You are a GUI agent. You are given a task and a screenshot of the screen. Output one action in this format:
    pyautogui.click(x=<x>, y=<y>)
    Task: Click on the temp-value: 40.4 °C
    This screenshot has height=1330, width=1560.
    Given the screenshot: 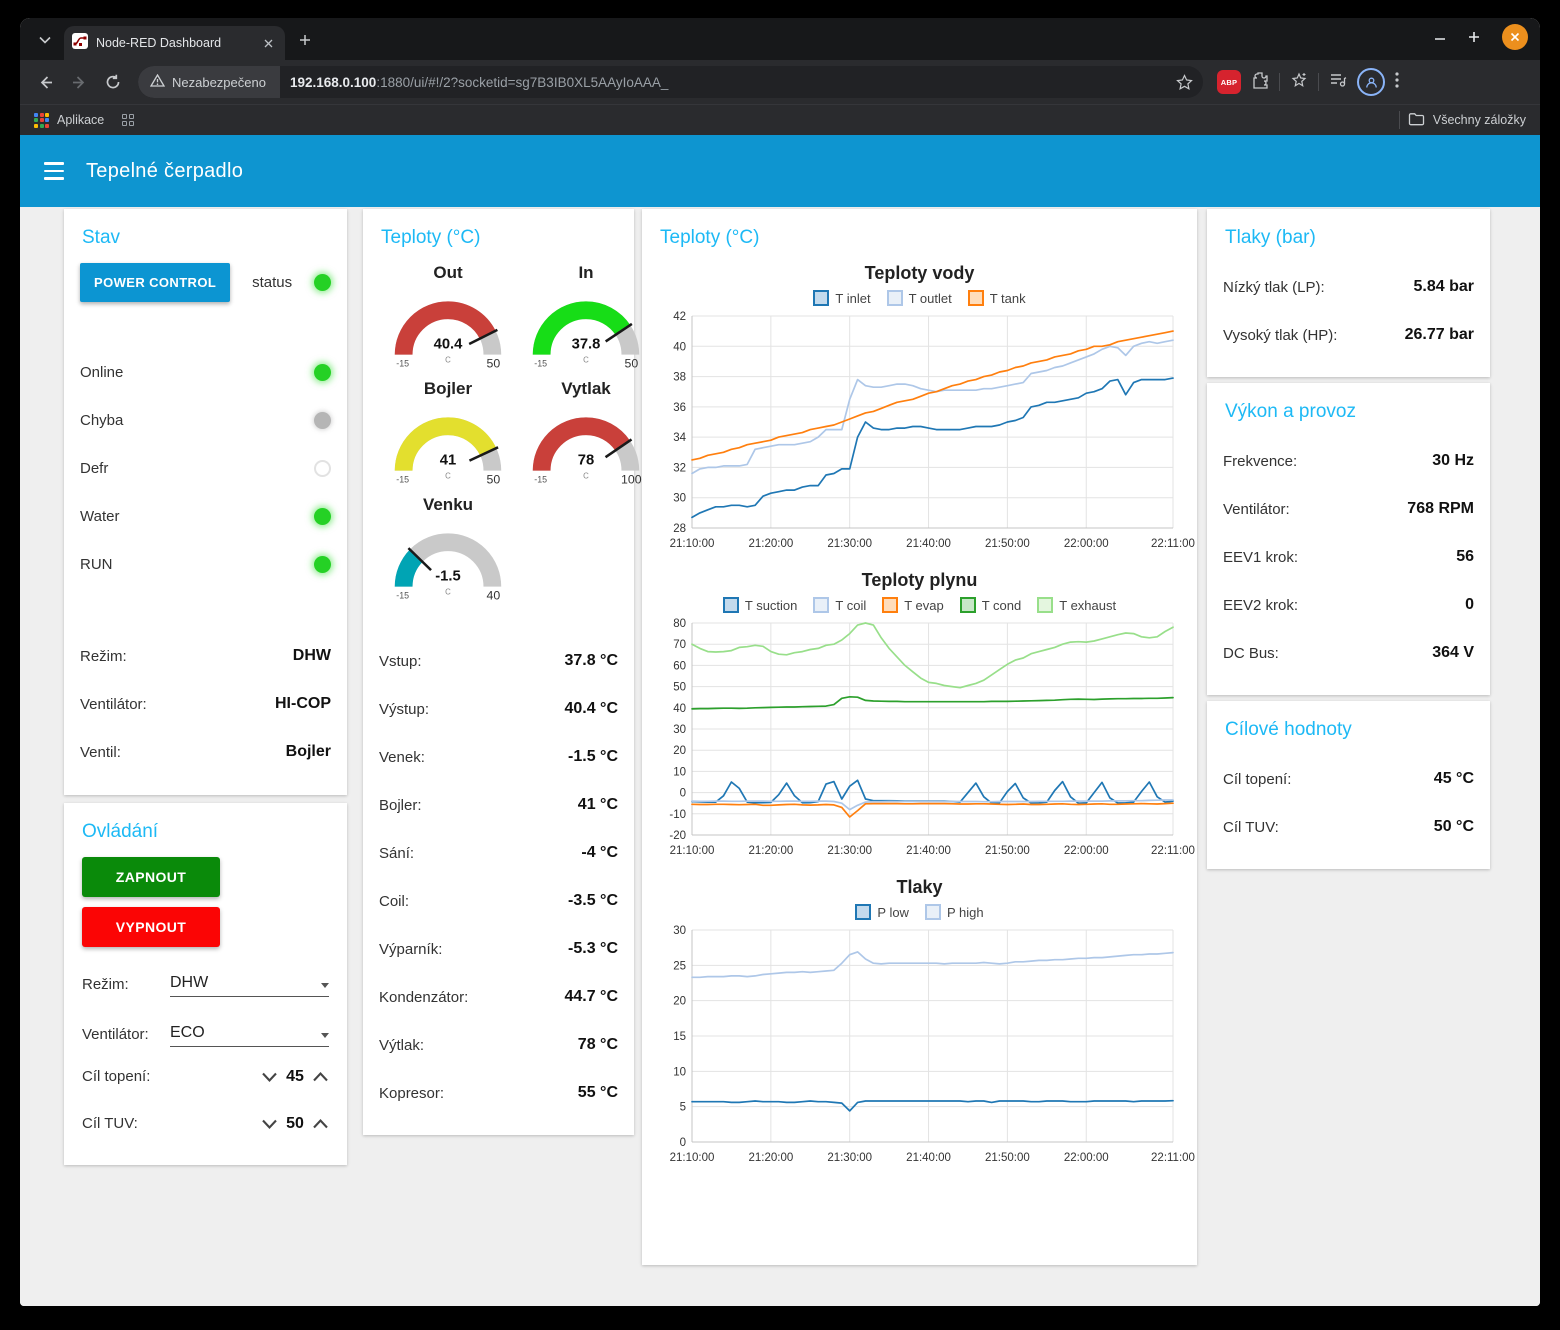 What is the action you would take?
    pyautogui.click(x=591, y=708)
    